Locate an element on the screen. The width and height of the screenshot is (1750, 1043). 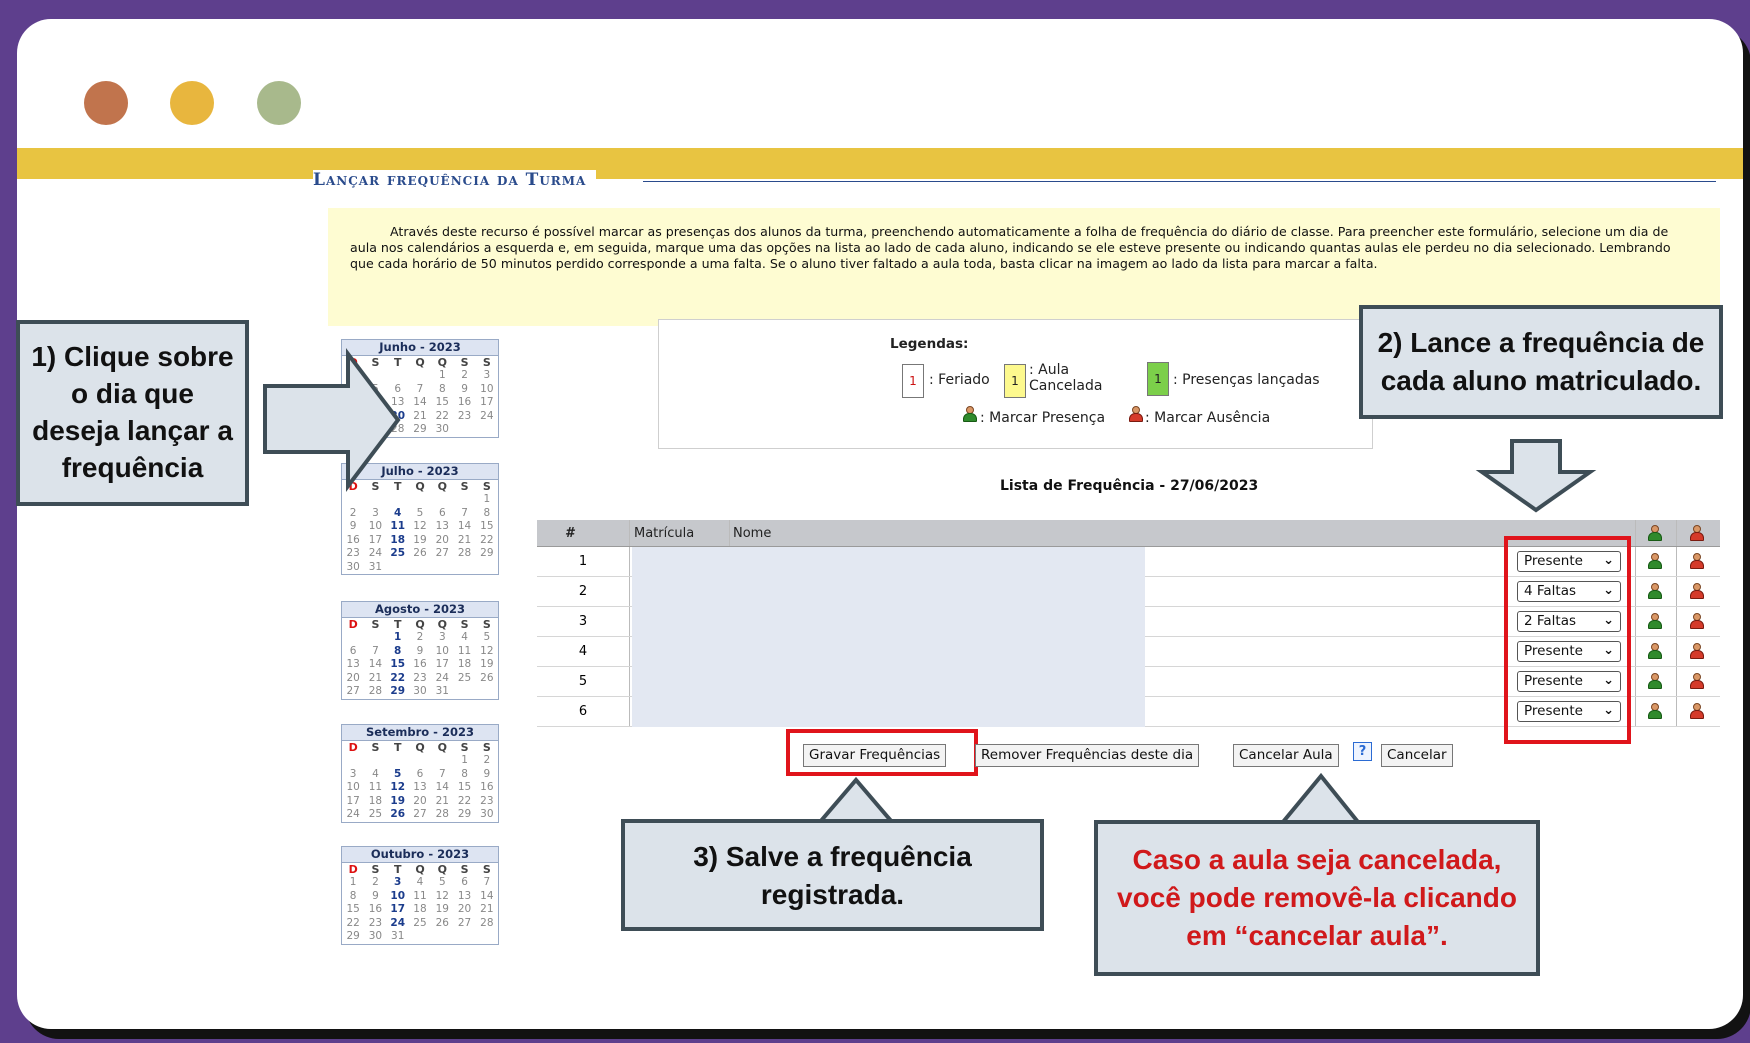
callout-4-line-2: você pode removê-la clicando is located at coordinates (1317, 897).